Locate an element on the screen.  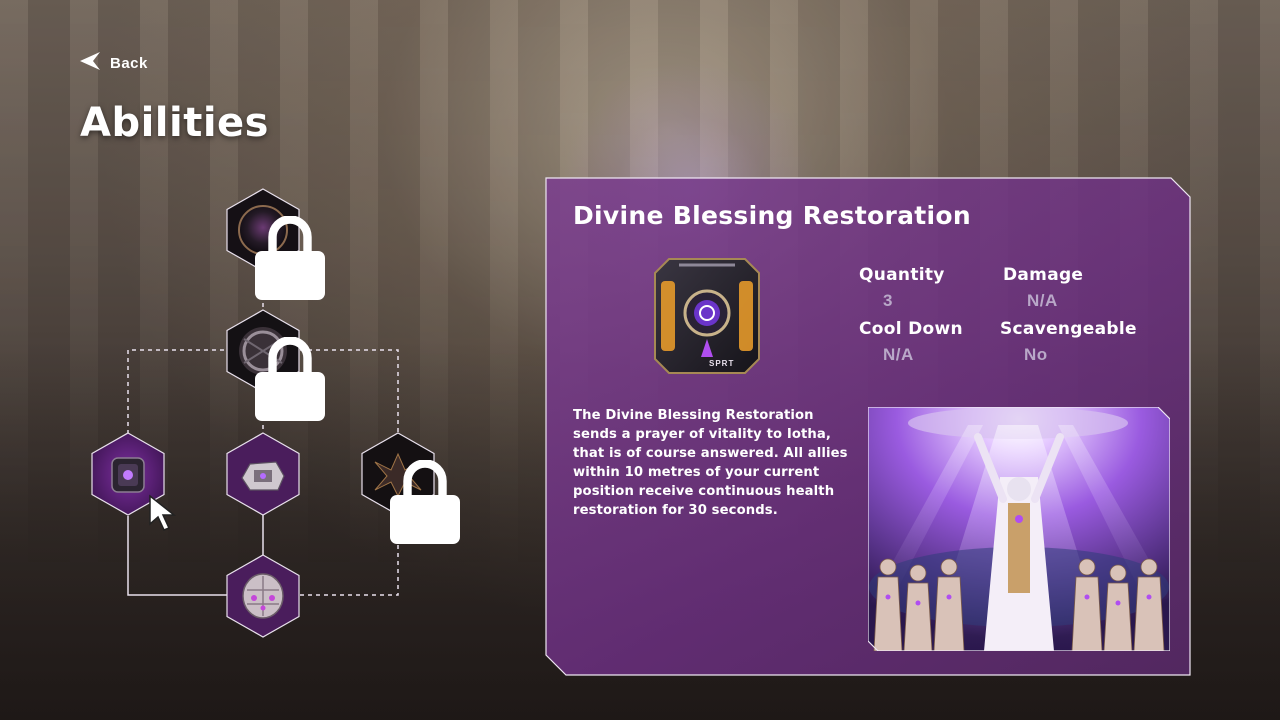
stat-damage-label: Damage is located at coordinates (1043, 275).